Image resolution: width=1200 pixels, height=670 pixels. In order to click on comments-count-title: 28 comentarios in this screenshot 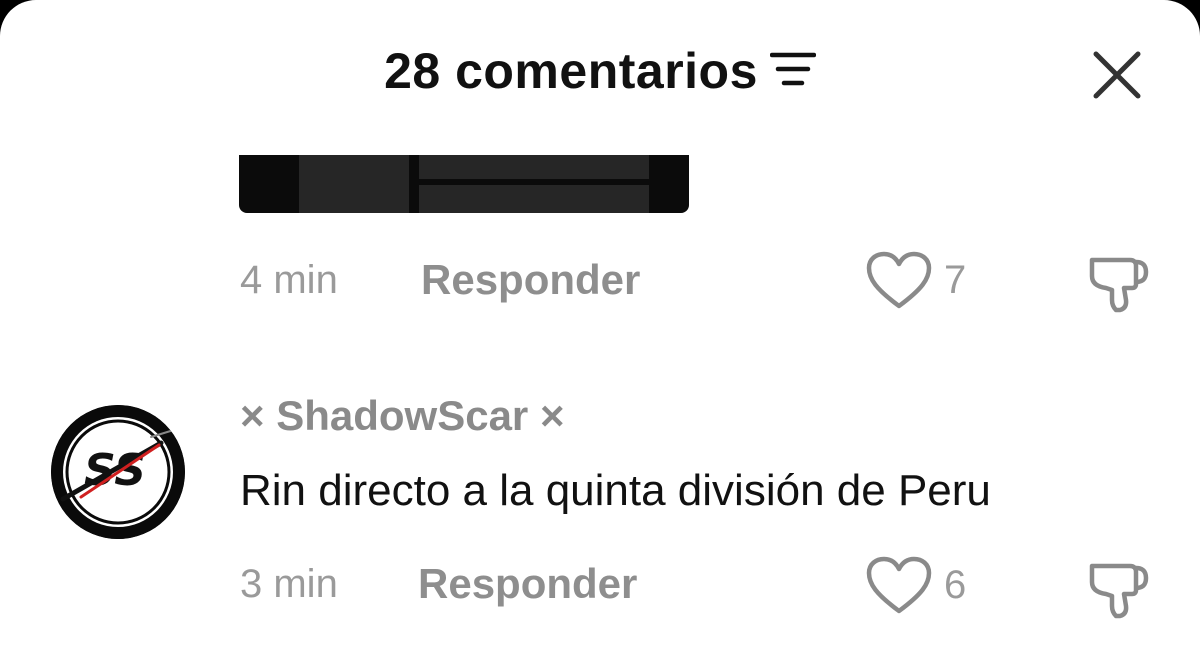, I will do `click(571, 71)`.